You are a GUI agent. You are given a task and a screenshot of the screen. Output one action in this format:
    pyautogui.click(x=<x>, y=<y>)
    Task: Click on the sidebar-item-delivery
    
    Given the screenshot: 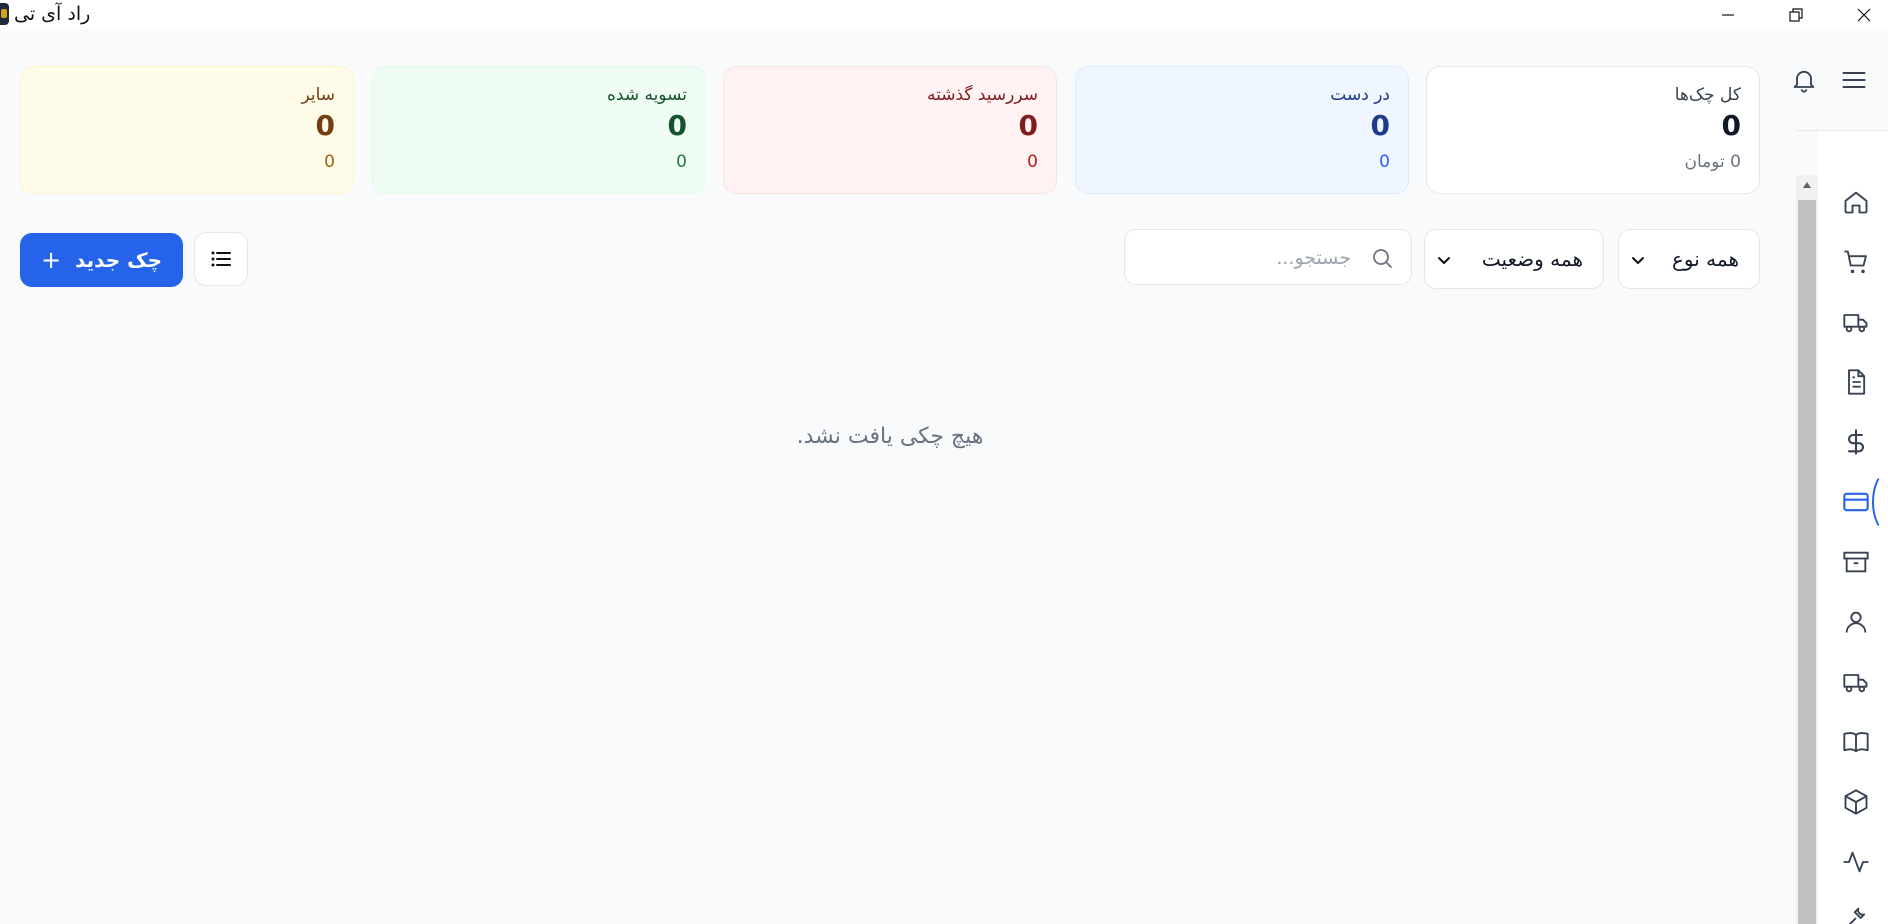 What is the action you would take?
    pyautogui.click(x=1856, y=682)
    